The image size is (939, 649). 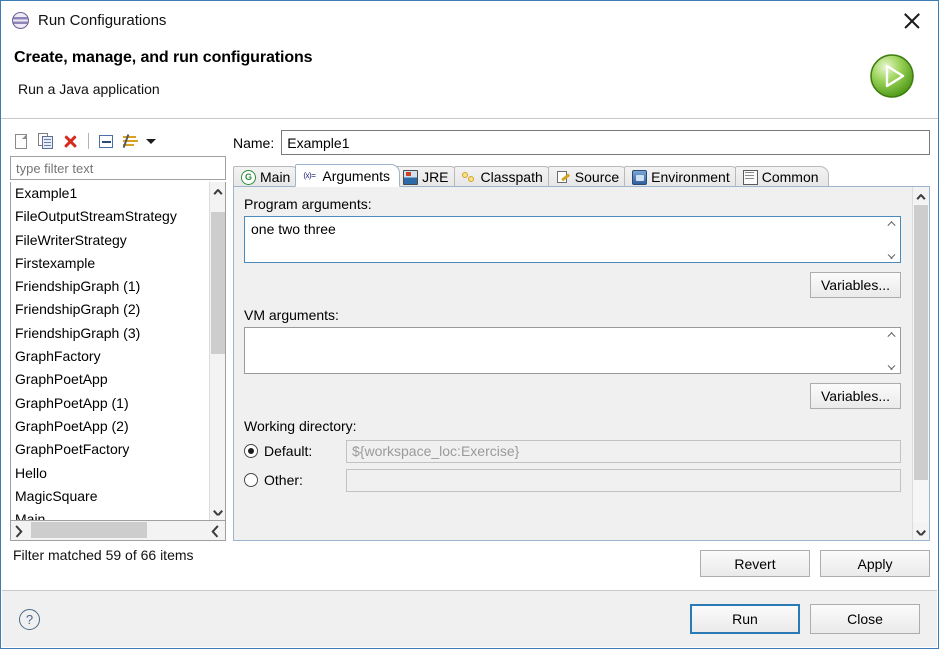 What do you see at coordinates (682, 176) in the screenshot?
I see `tab-environment: Environment` at bounding box center [682, 176].